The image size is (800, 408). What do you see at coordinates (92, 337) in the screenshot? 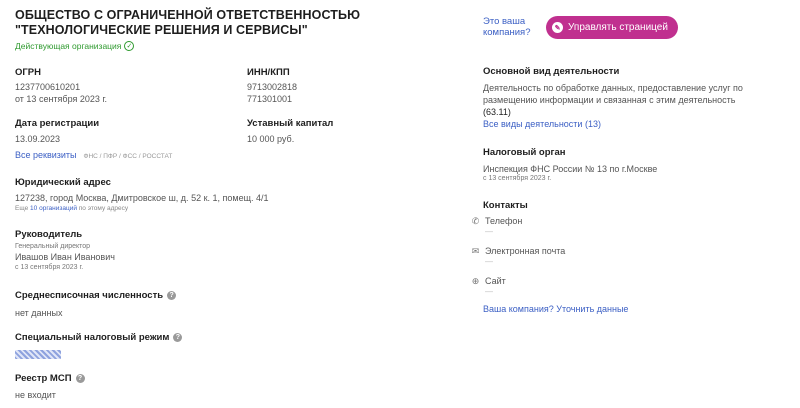
I see `tax-regime-label-text: Специальный налоговый режим` at bounding box center [92, 337].